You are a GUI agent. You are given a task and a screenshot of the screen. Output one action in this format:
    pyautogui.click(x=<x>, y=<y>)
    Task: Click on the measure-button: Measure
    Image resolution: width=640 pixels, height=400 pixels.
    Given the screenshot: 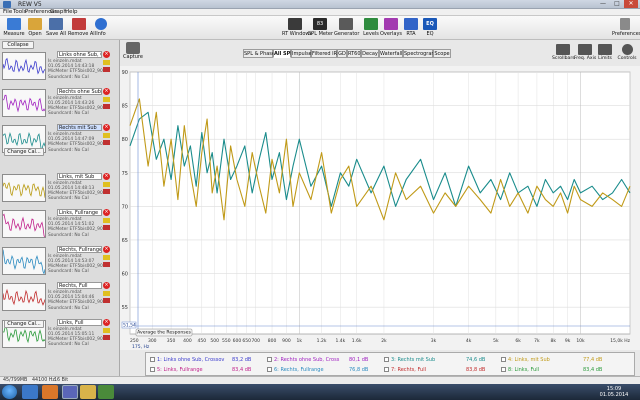 What is the action you would take?
    pyautogui.click(x=14, y=27)
    